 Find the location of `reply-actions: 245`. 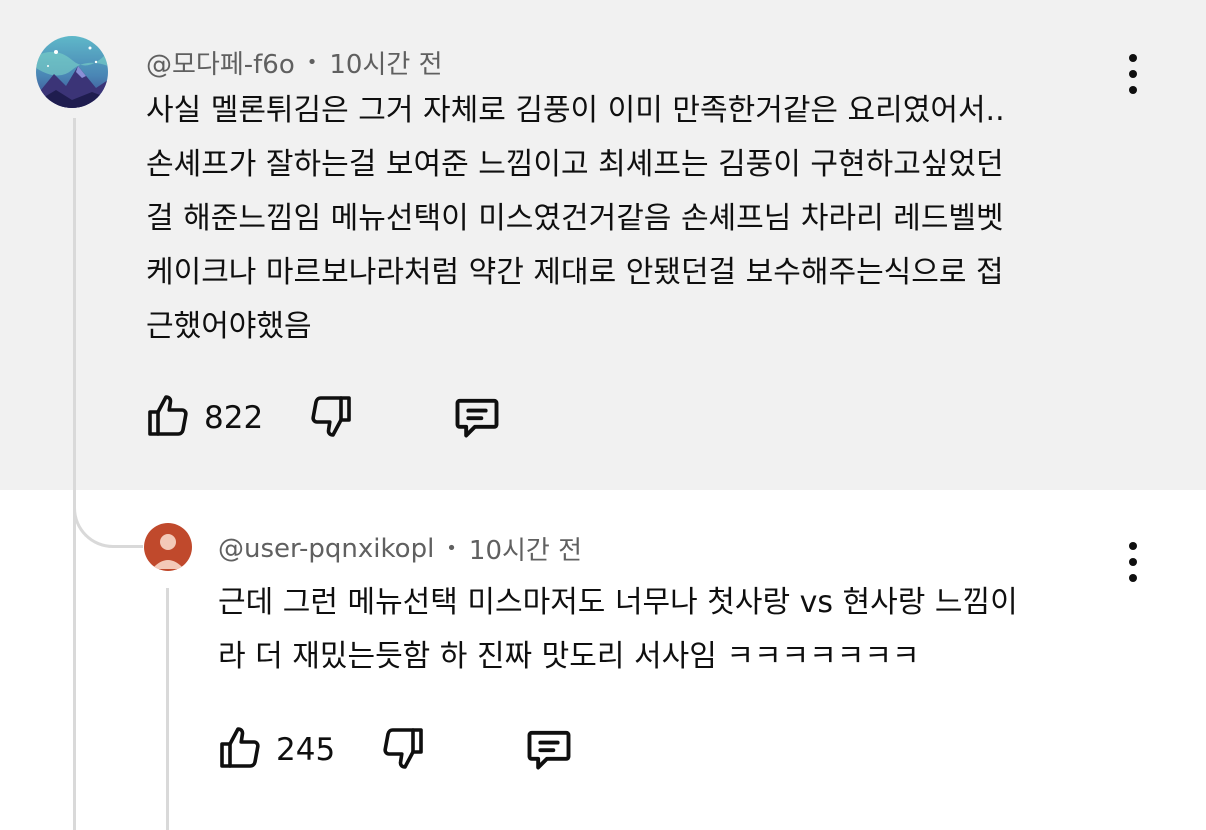

reply-actions: 245 is located at coordinates (395, 750).